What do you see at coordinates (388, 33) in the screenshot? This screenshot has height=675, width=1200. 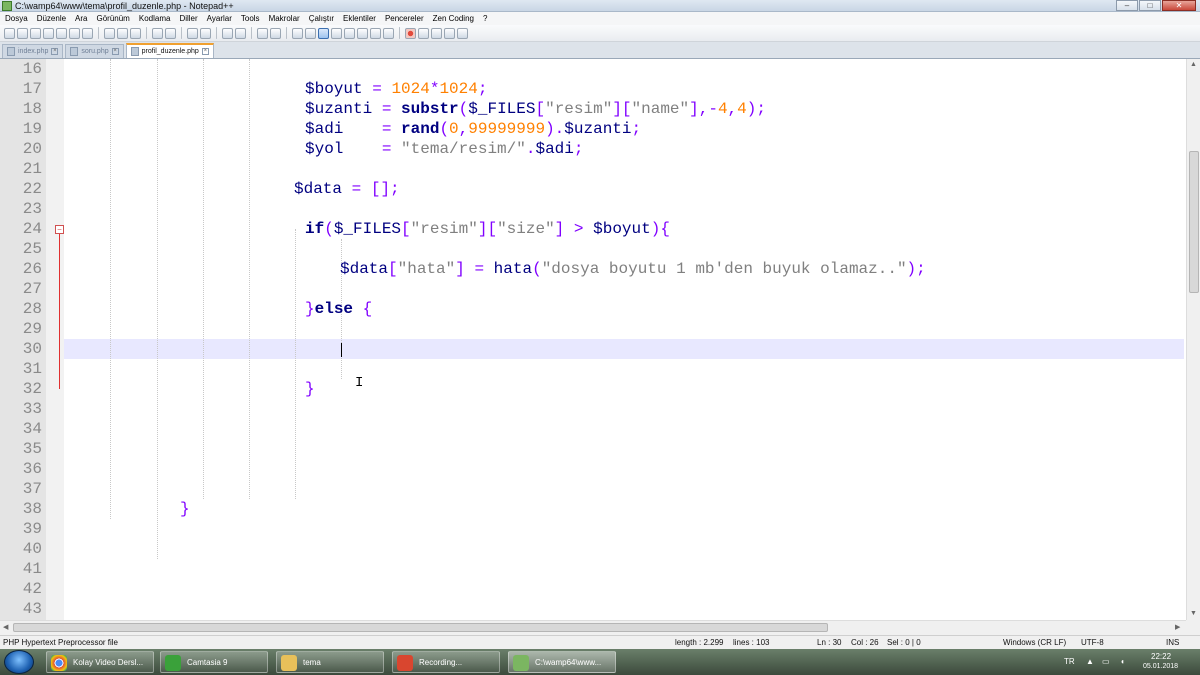 I see `monitoring-icon` at bounding box center [388, 33].